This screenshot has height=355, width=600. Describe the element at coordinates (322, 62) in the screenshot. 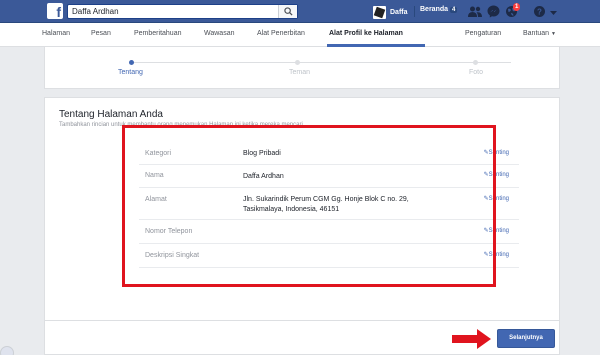

I see `step-connector` at that location.